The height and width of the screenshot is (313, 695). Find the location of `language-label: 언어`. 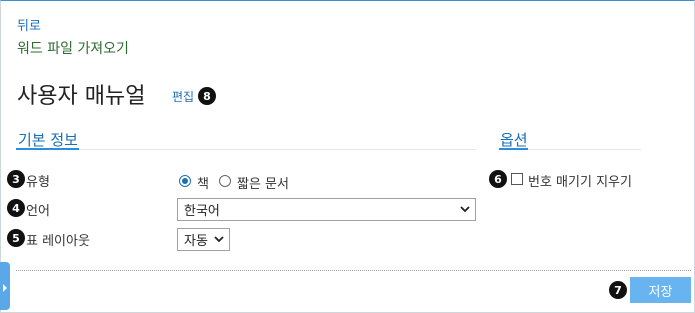

language-label: 언어 is located at coordinates (38, 211).